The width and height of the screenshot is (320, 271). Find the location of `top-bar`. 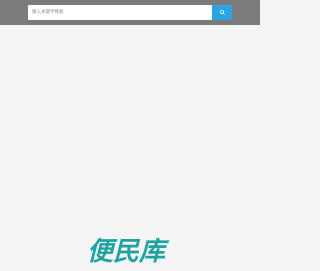

top-bar is located at coordinates (130, 12).